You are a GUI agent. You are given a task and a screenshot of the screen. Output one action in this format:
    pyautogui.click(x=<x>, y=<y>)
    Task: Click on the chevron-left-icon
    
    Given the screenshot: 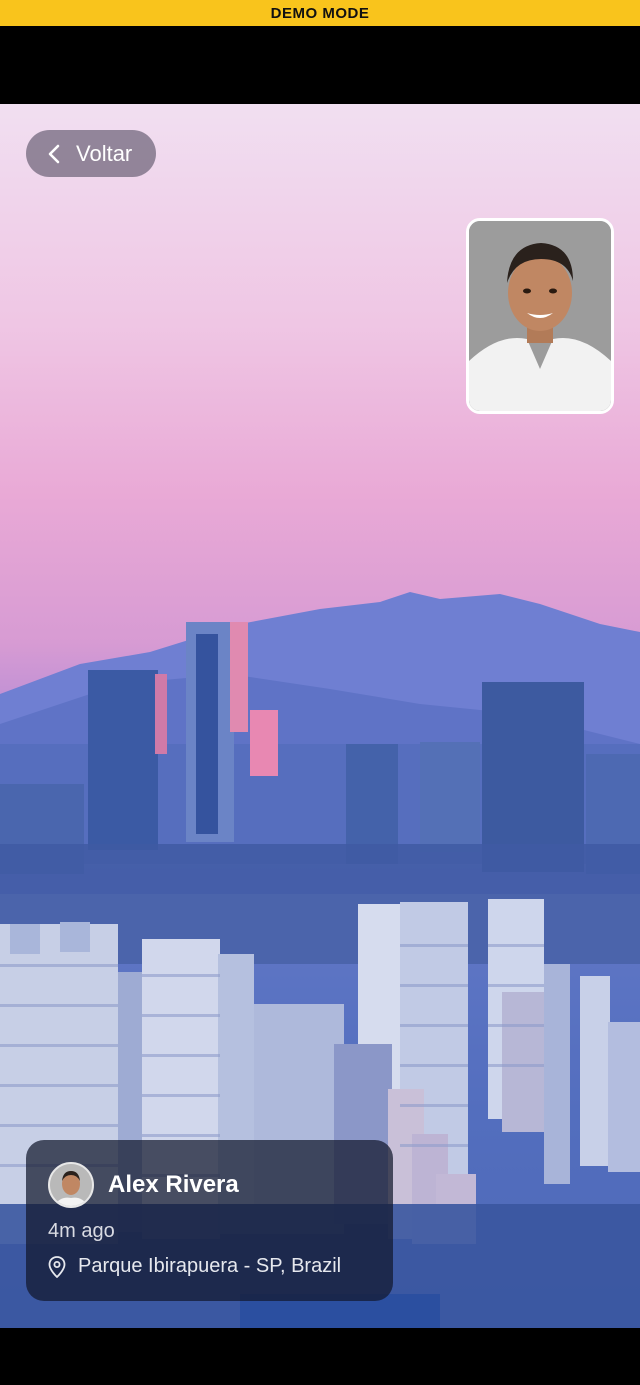 What is the action you would take?
    pyautogui.click(x=56, y=154)
    